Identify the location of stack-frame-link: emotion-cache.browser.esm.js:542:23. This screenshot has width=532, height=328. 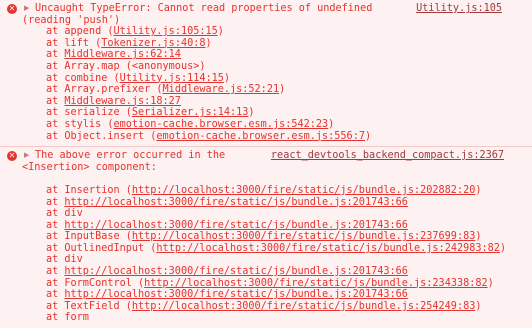
(220, 124).